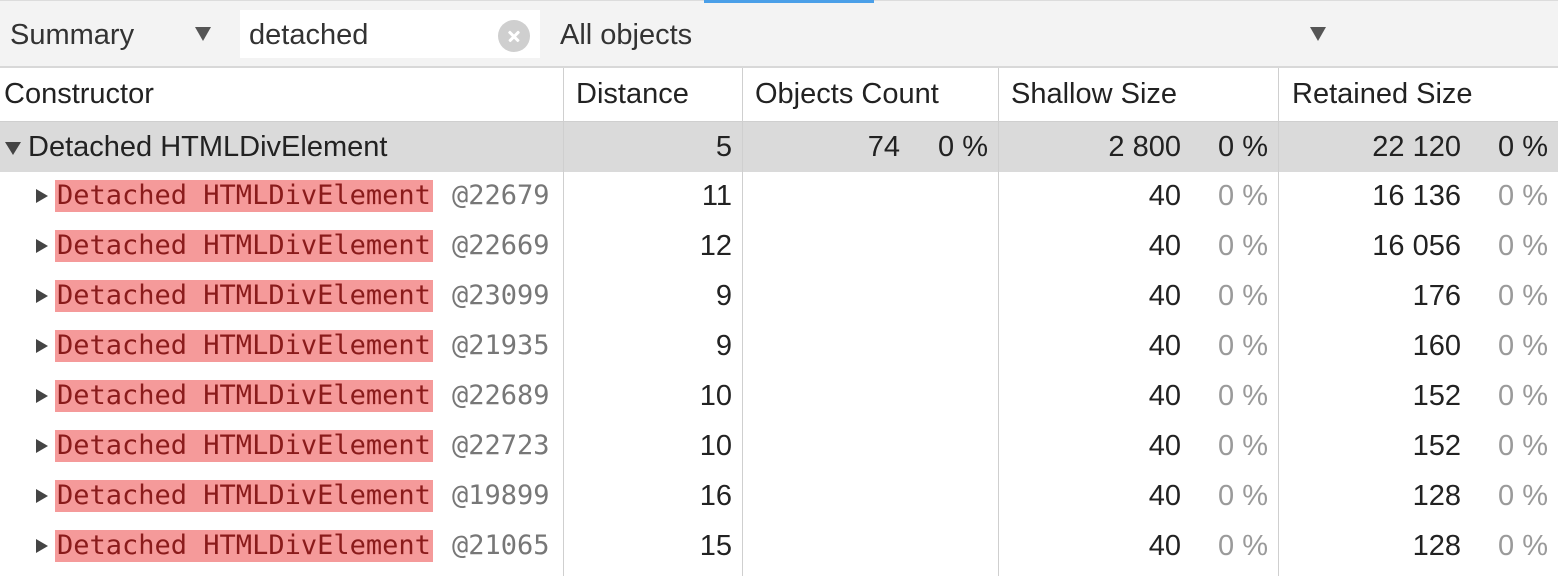 This screenshot has width=1558, height=576. What do you see at coordinates (1416, 246) in the screenshot?
I see `node-retained-size: 16 056` at bounding box center [1416, 246].